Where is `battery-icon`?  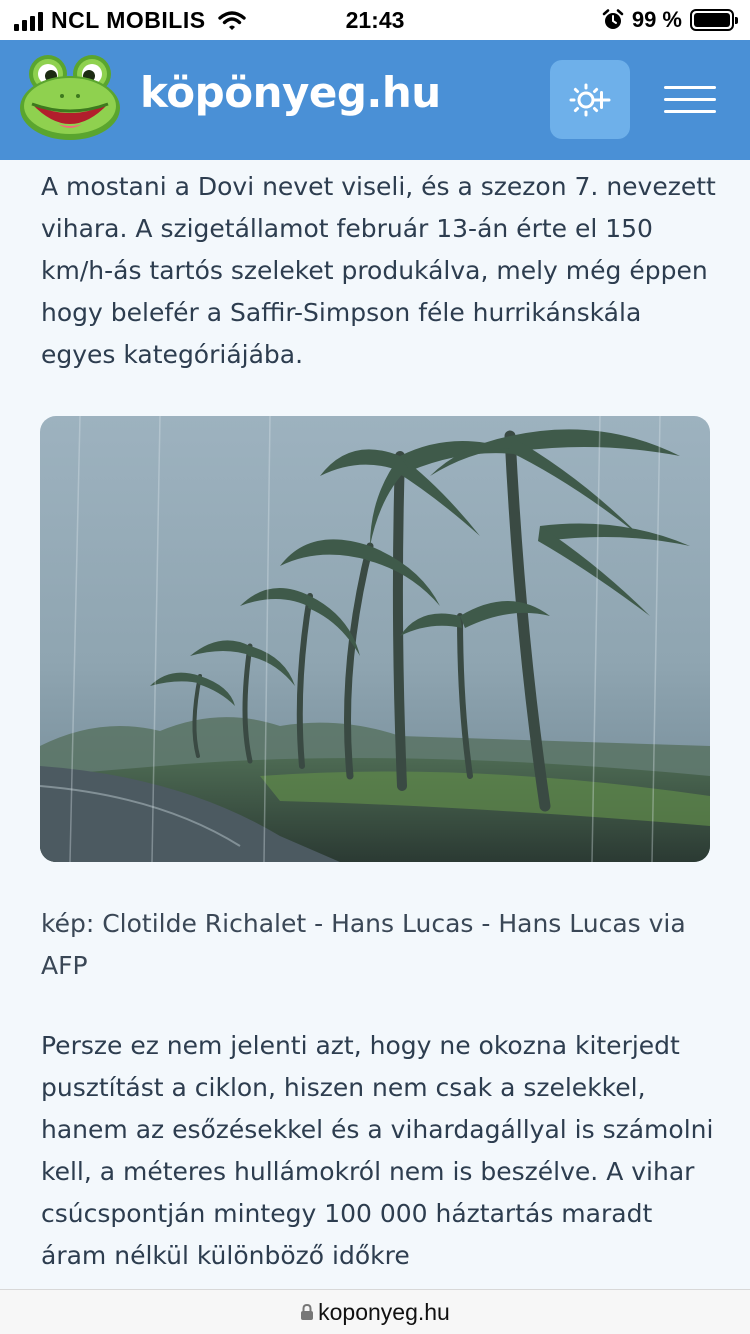 battery-icon is located at coordinates (714, 20).